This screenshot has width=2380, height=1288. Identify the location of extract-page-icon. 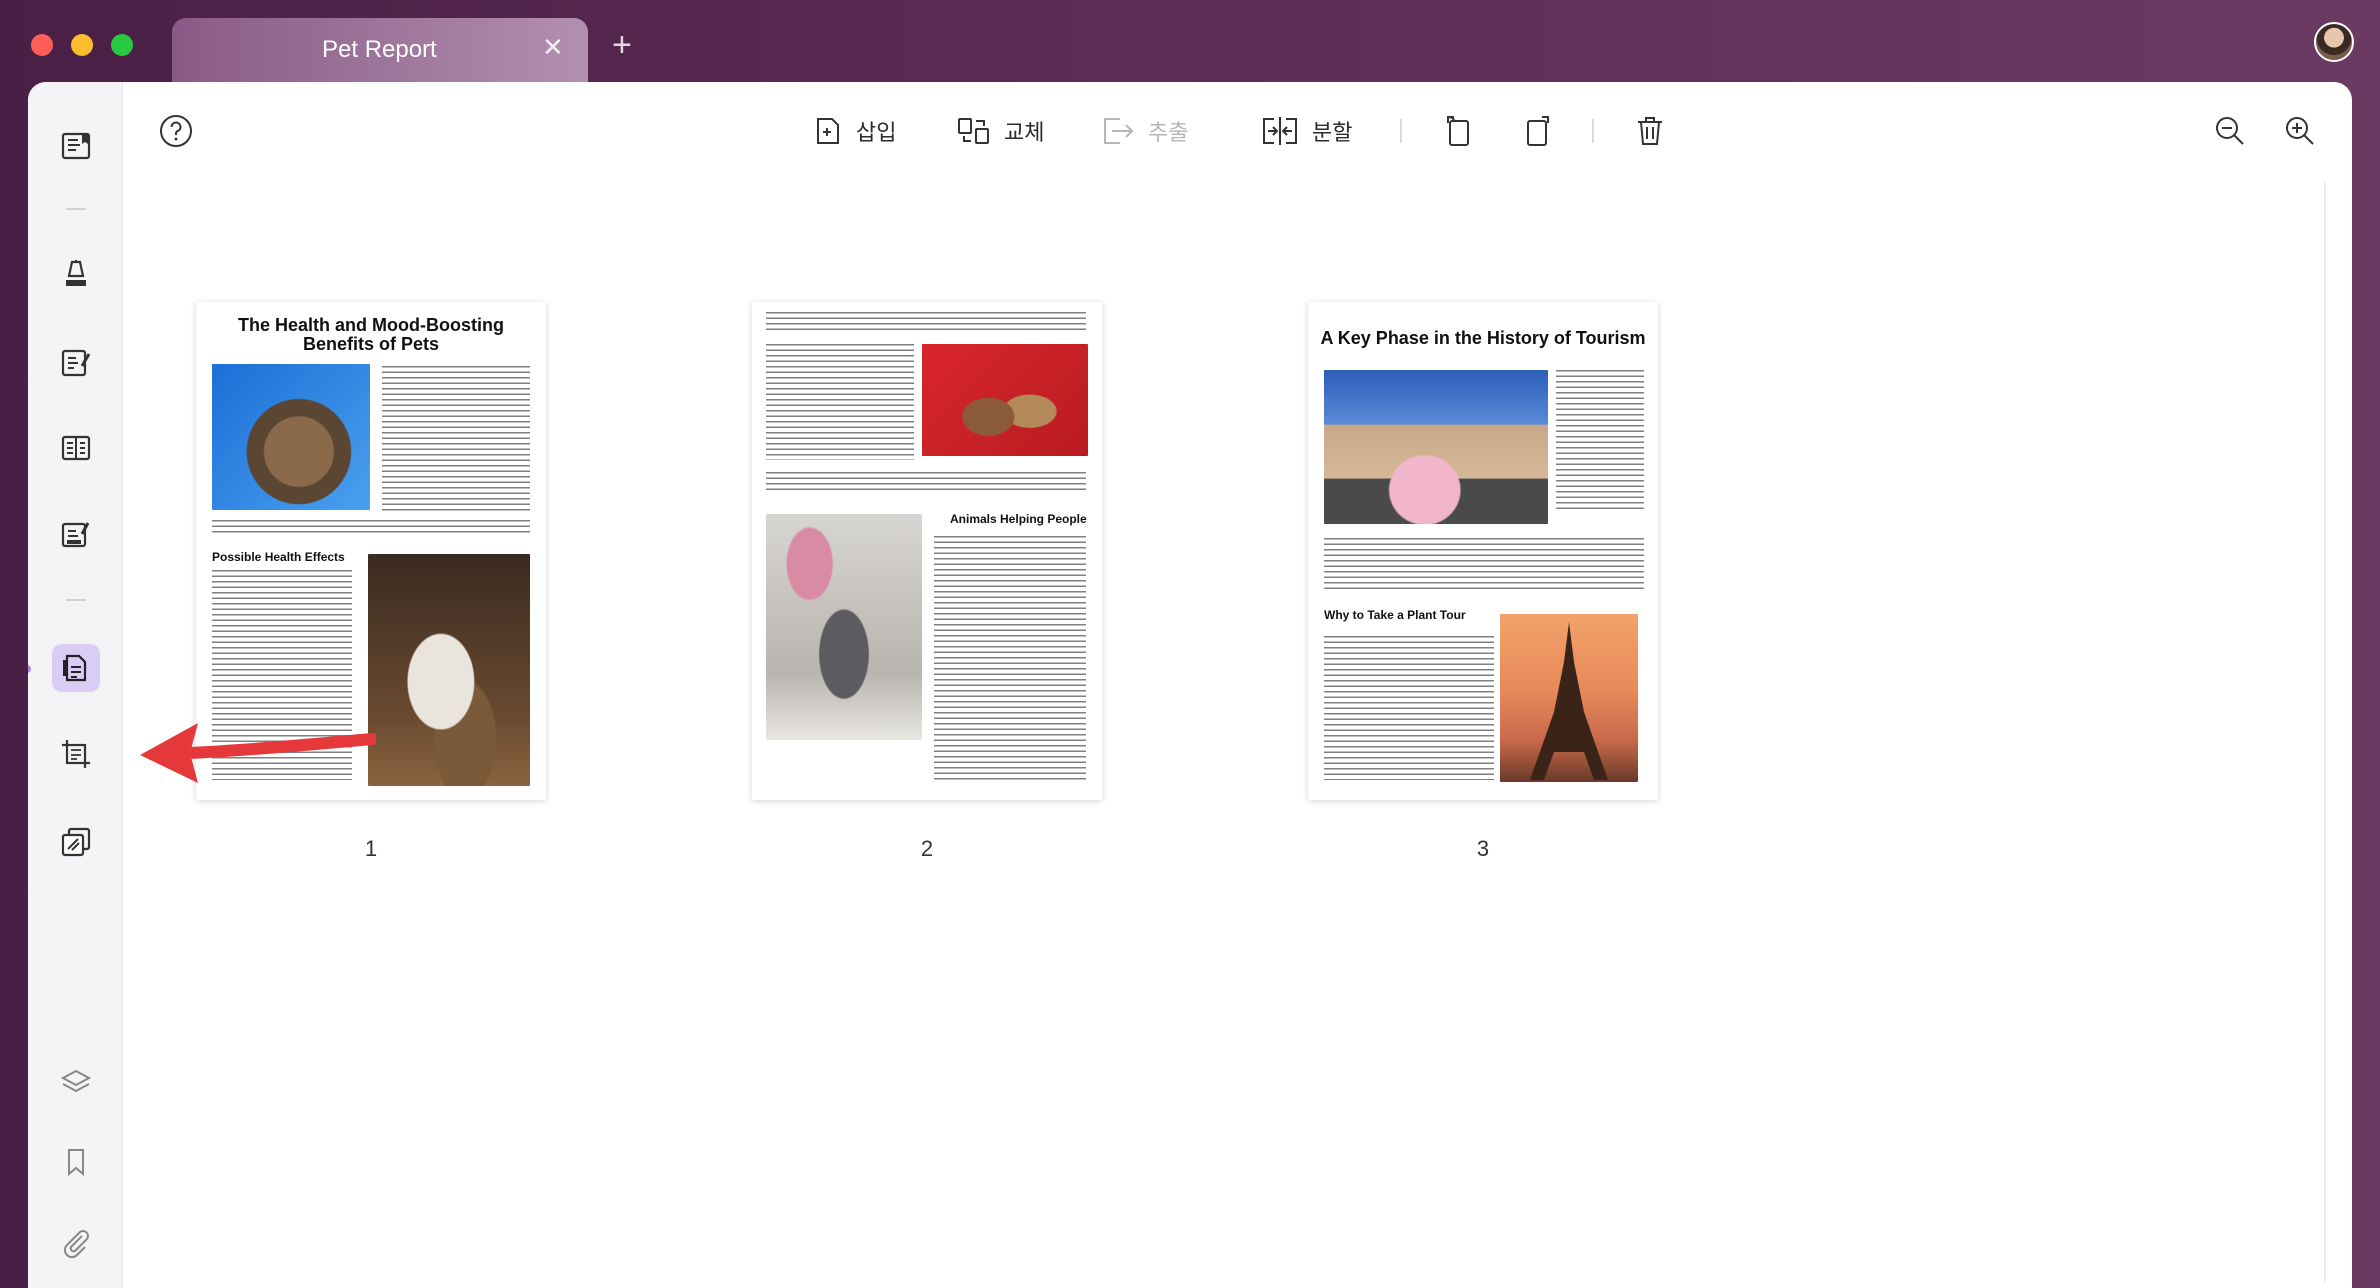
(1119, 131).